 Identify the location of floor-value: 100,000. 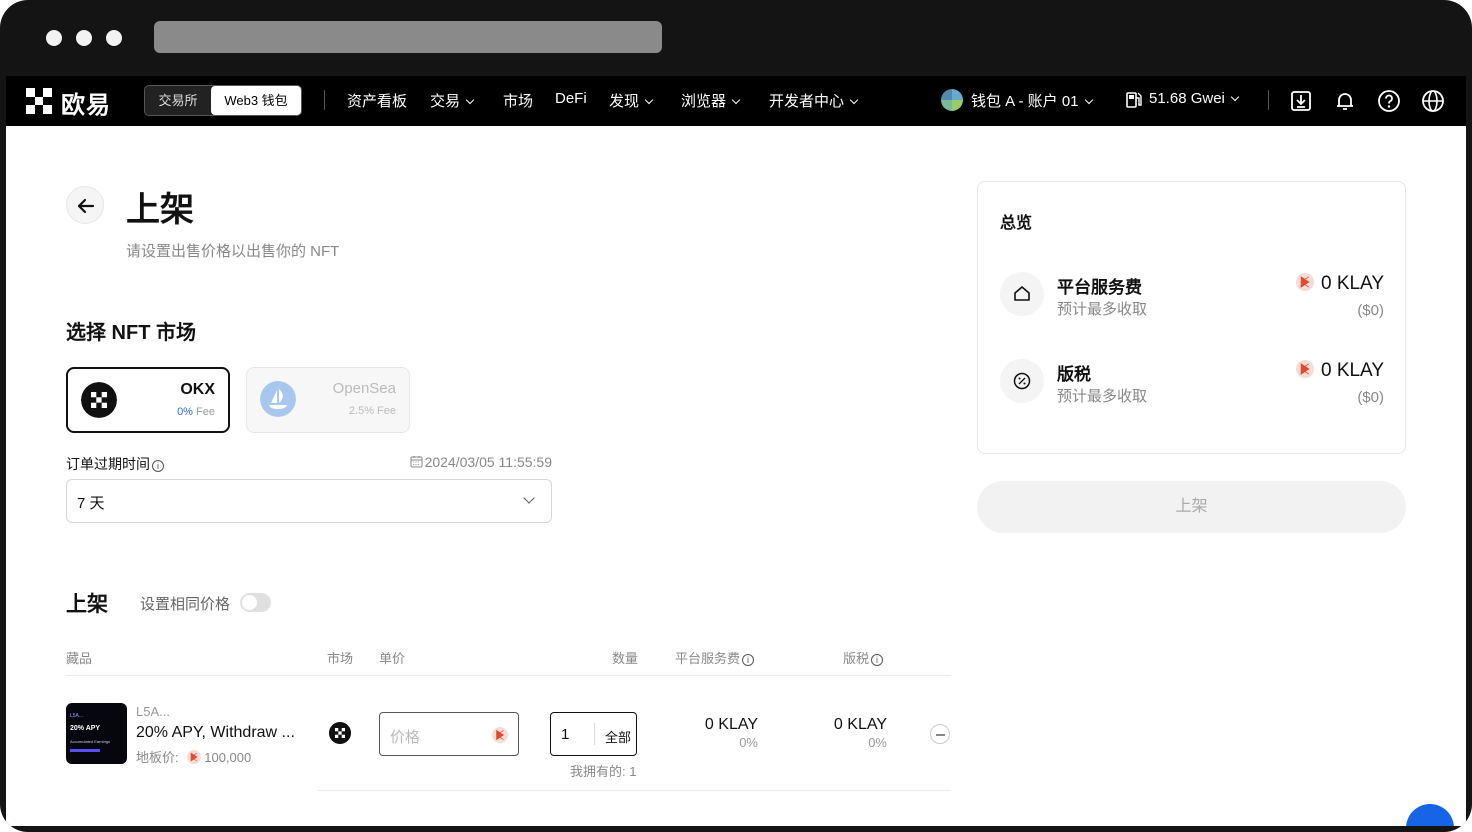
(228, 757).